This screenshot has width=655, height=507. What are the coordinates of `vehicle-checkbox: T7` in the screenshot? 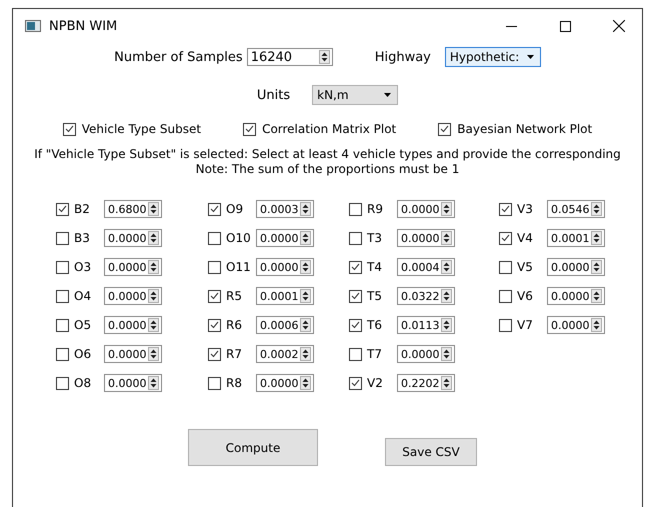 It's located at (373, 354).